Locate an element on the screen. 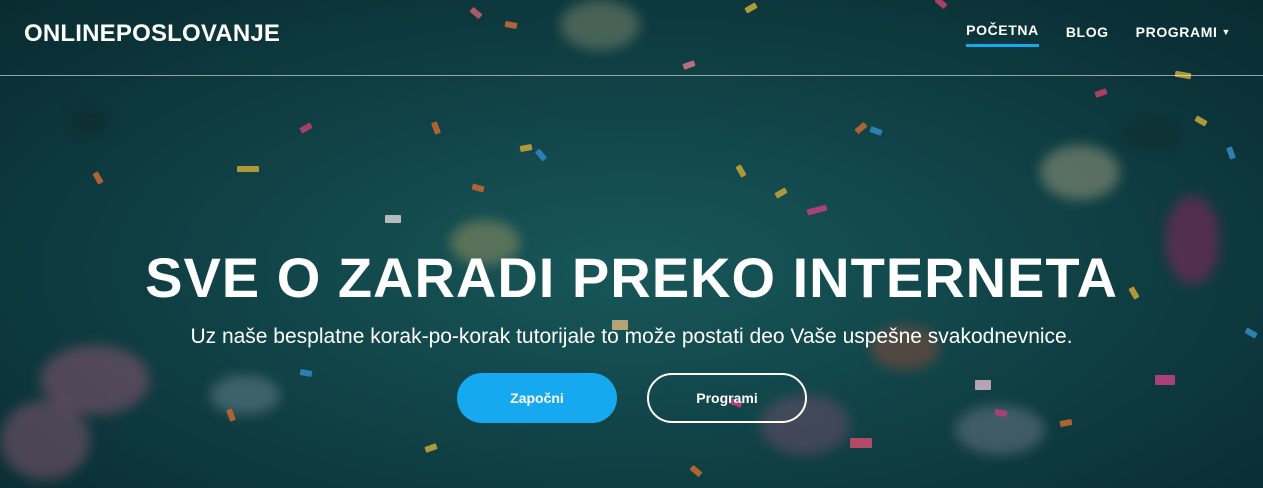 The image size is (1263, 488). hero-title: SVE O ZARADI PREKO INTERNETA is located at coordinates (631, 277).